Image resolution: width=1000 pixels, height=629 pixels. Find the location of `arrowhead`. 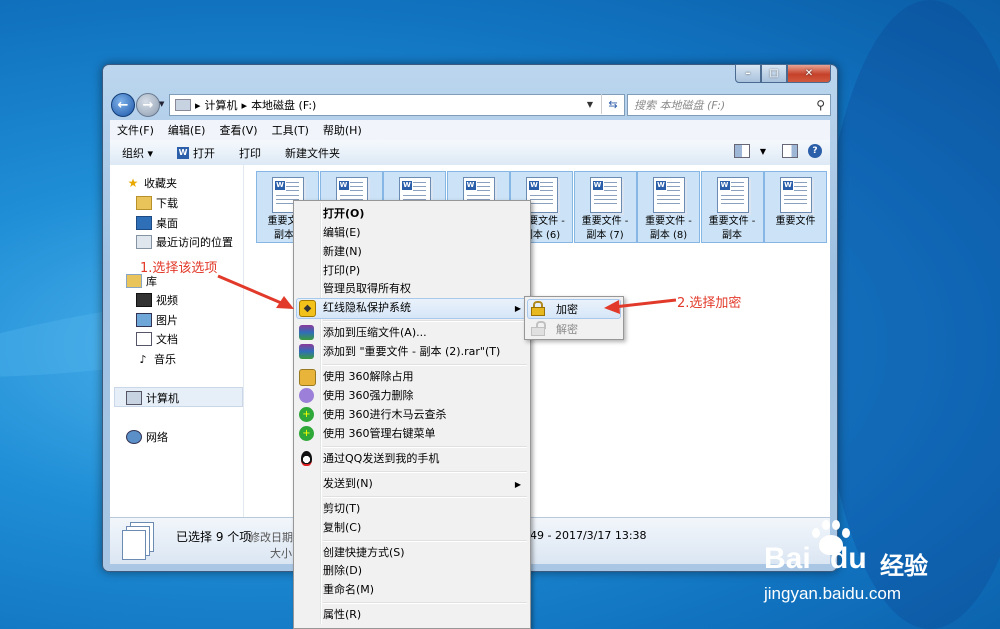

arrowhead is located at coordinates (612, 307).